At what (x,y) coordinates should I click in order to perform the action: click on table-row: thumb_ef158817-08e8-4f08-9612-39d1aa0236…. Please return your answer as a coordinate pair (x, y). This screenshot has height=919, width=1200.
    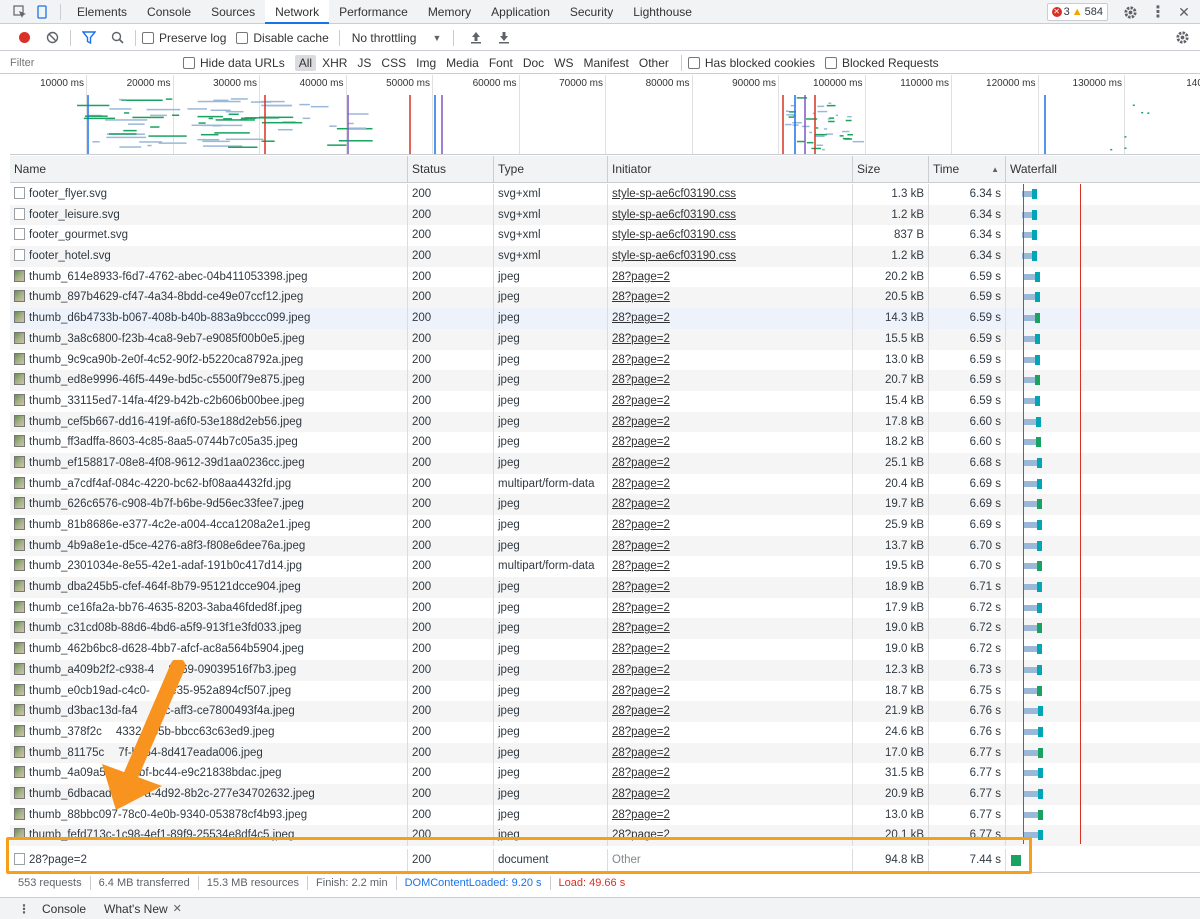
    Looking at the image, I should click on (605, 463).